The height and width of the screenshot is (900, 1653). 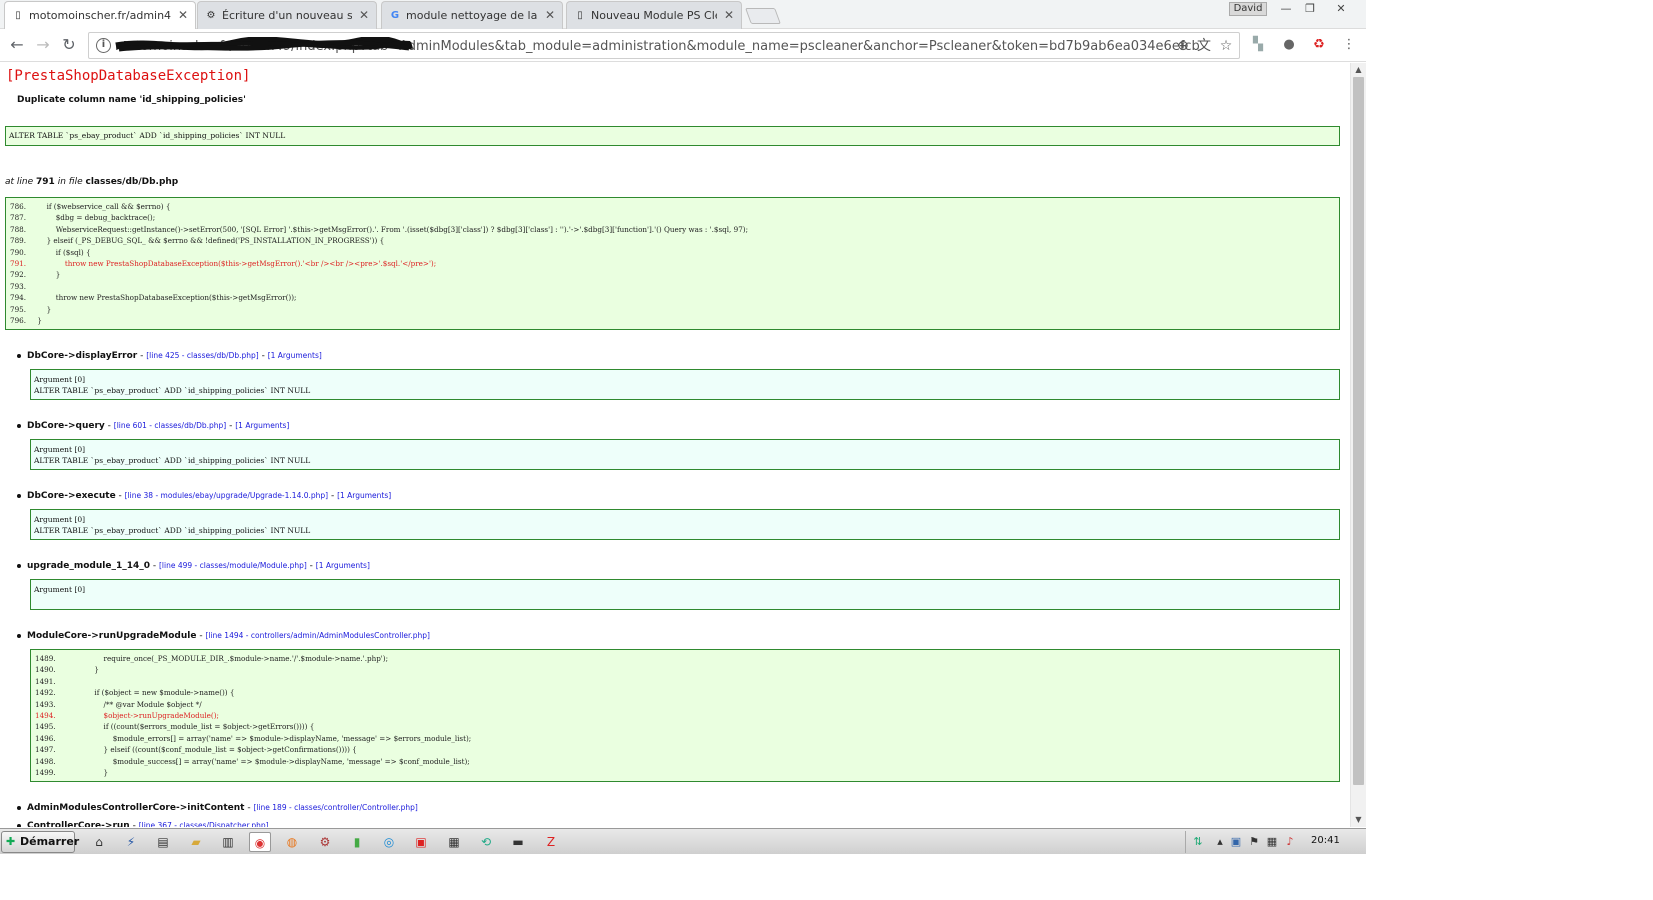 I want to click on code-line: 787. $dbg = debug_backtrace();, so click(x=83, y=218).